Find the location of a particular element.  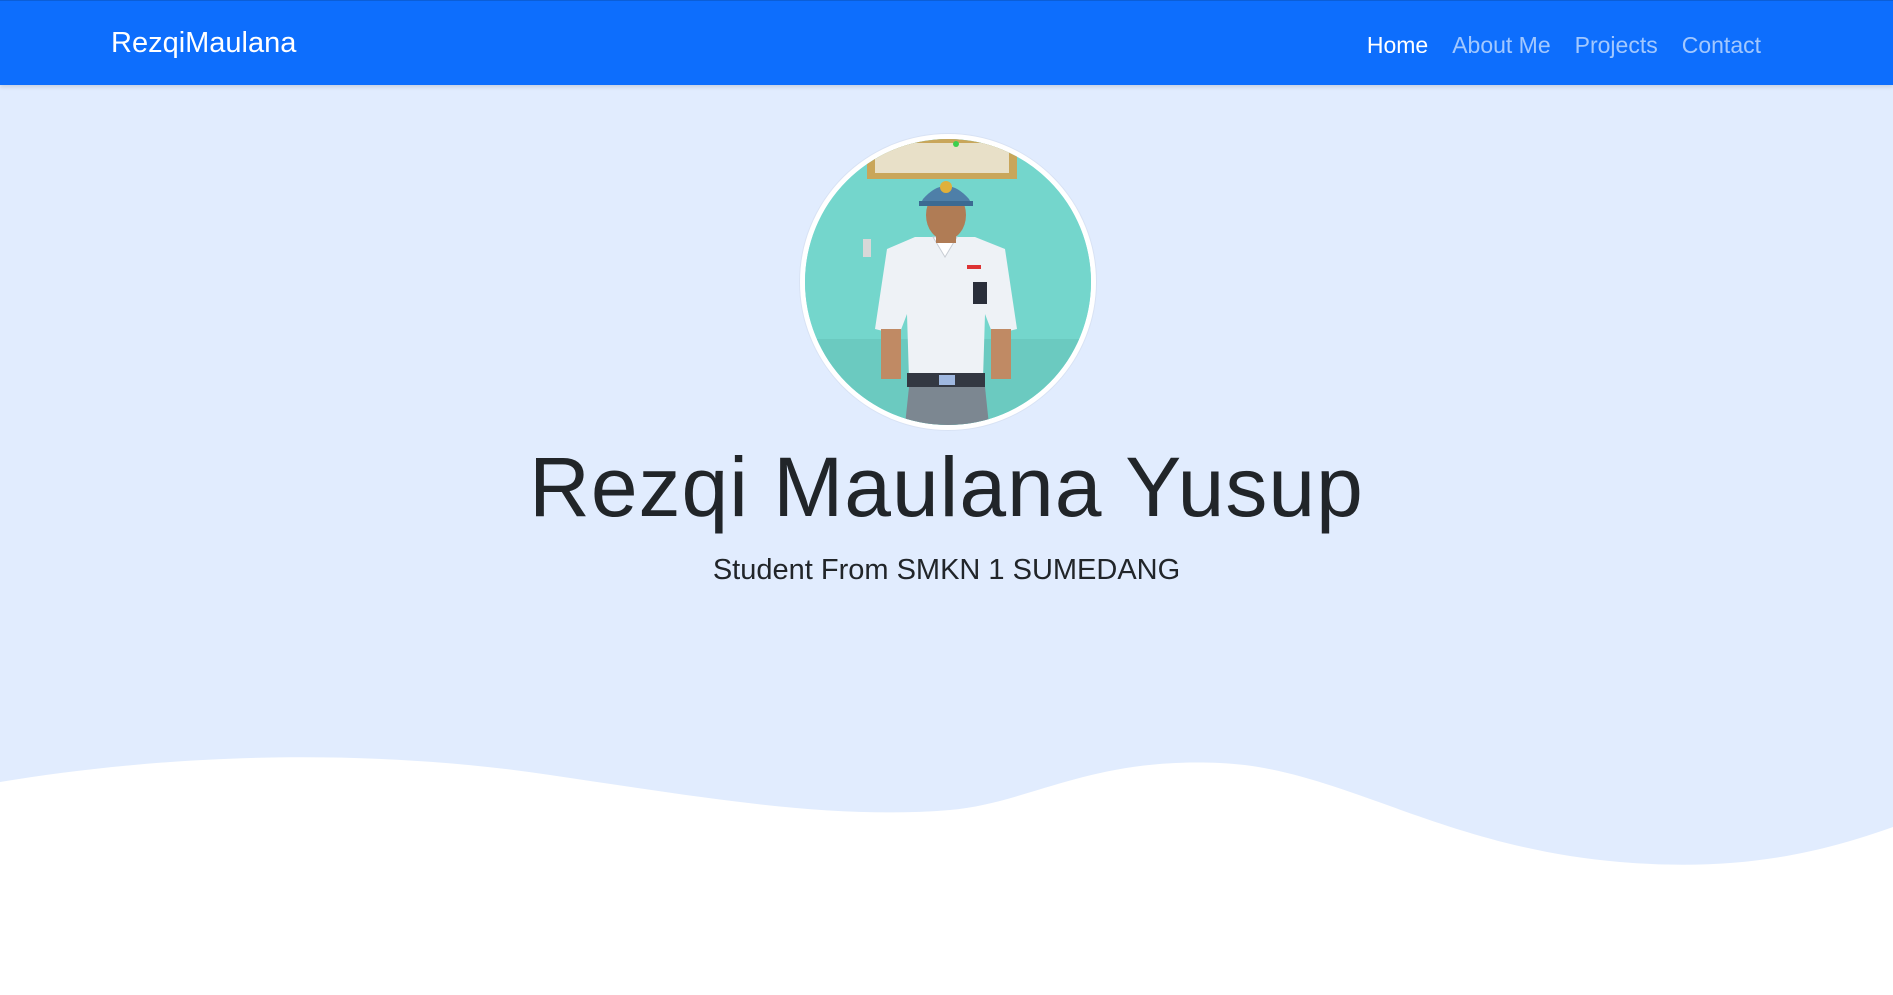

navbar-brand: RezqiMaulana is located at coordinates (203, 43).